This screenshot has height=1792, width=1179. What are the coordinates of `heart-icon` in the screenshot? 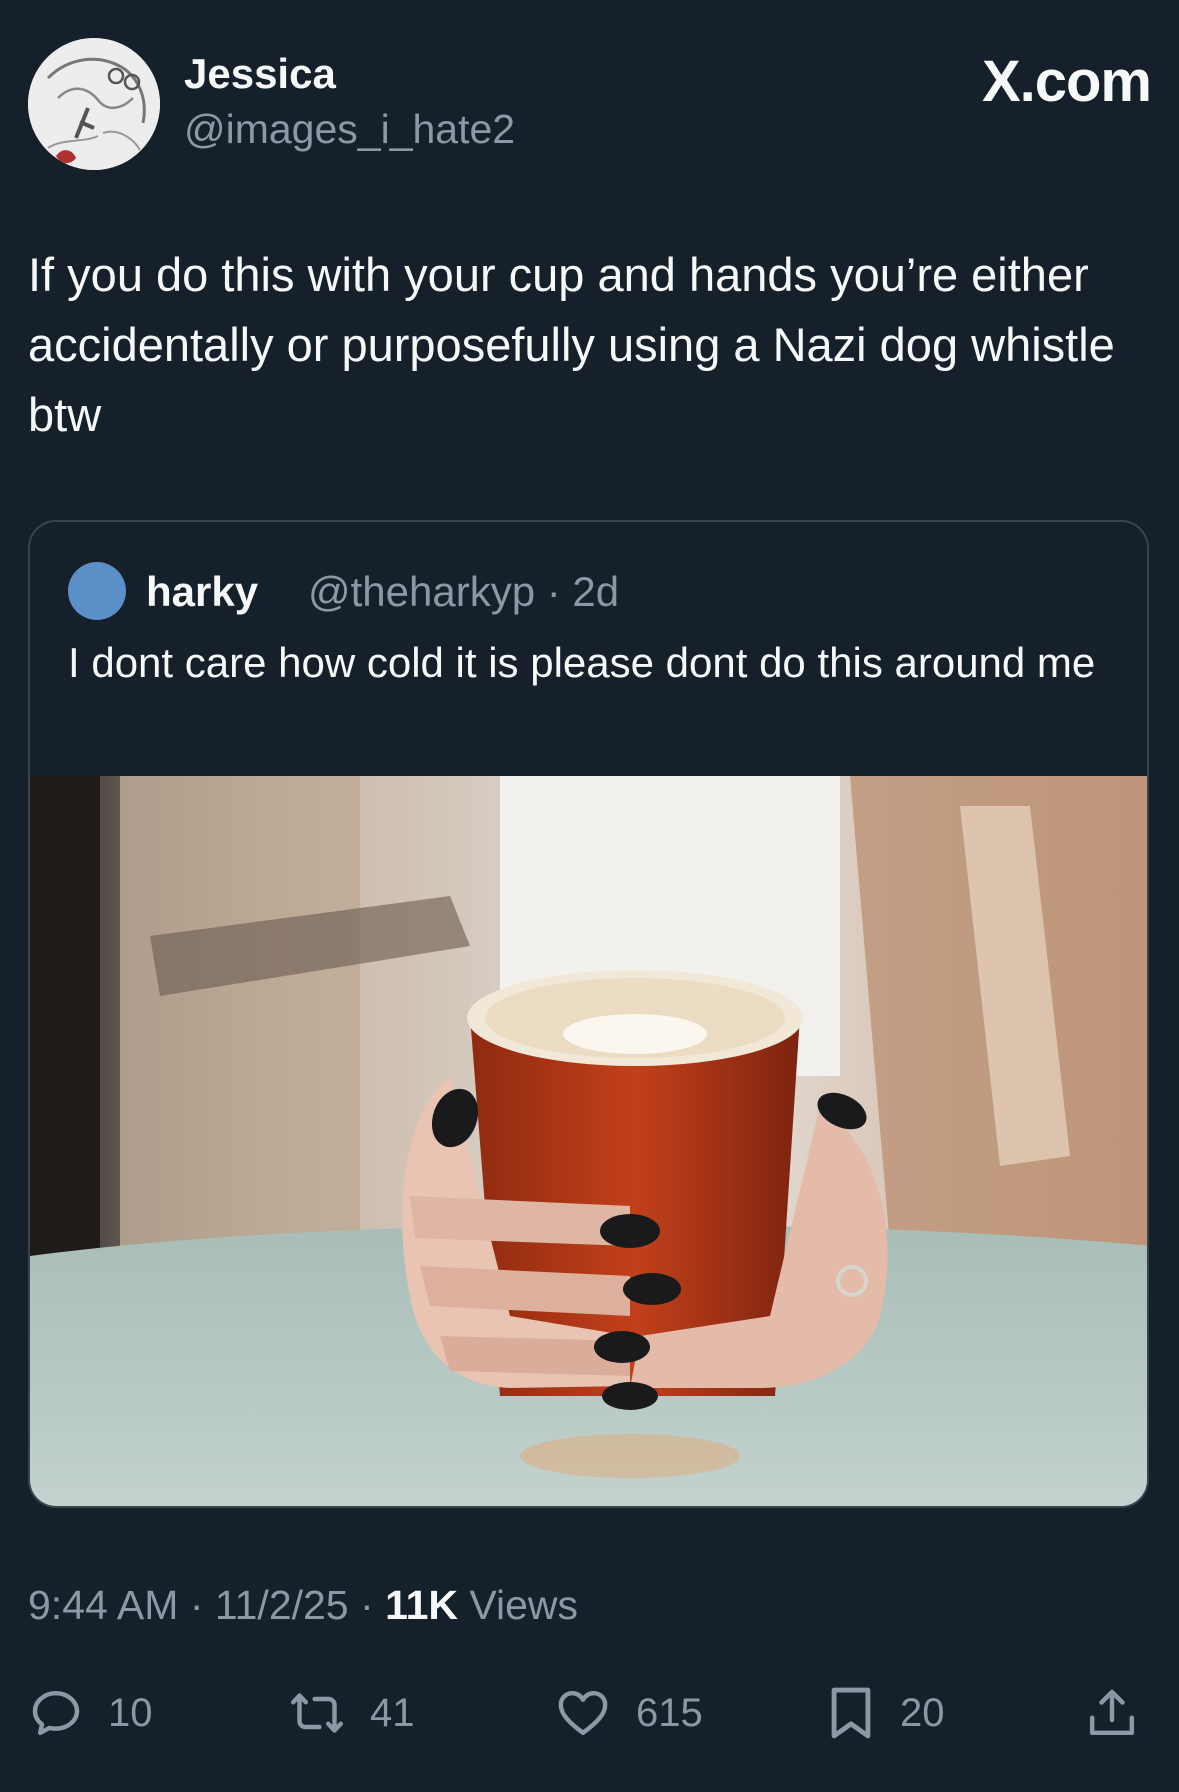 It's located at (583, 1713).